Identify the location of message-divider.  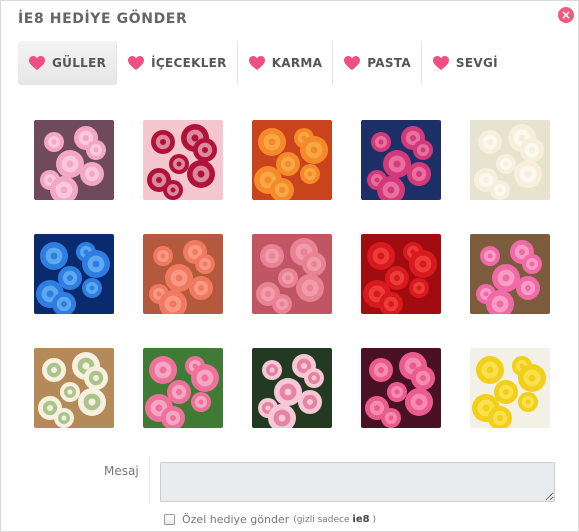
(149, 480).